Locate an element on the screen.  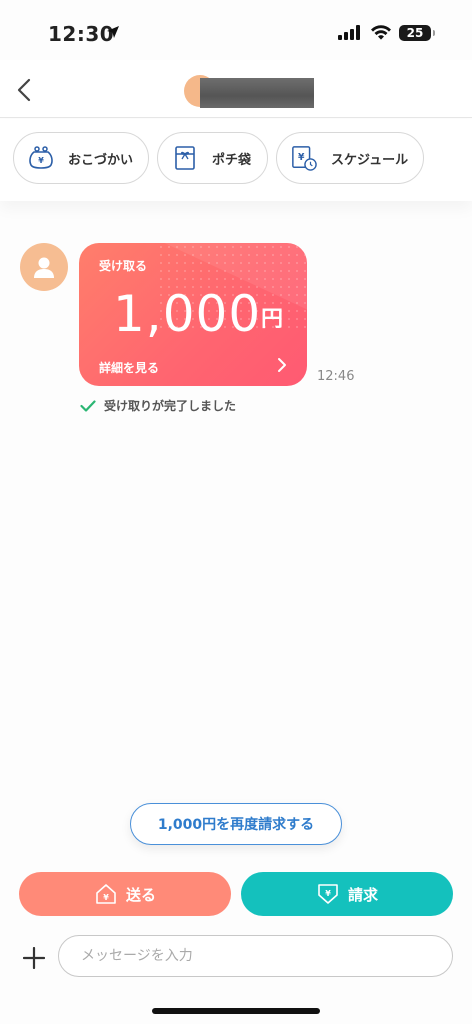
card-detail-link: 詳細を見る is located at coordinates (129, 367).